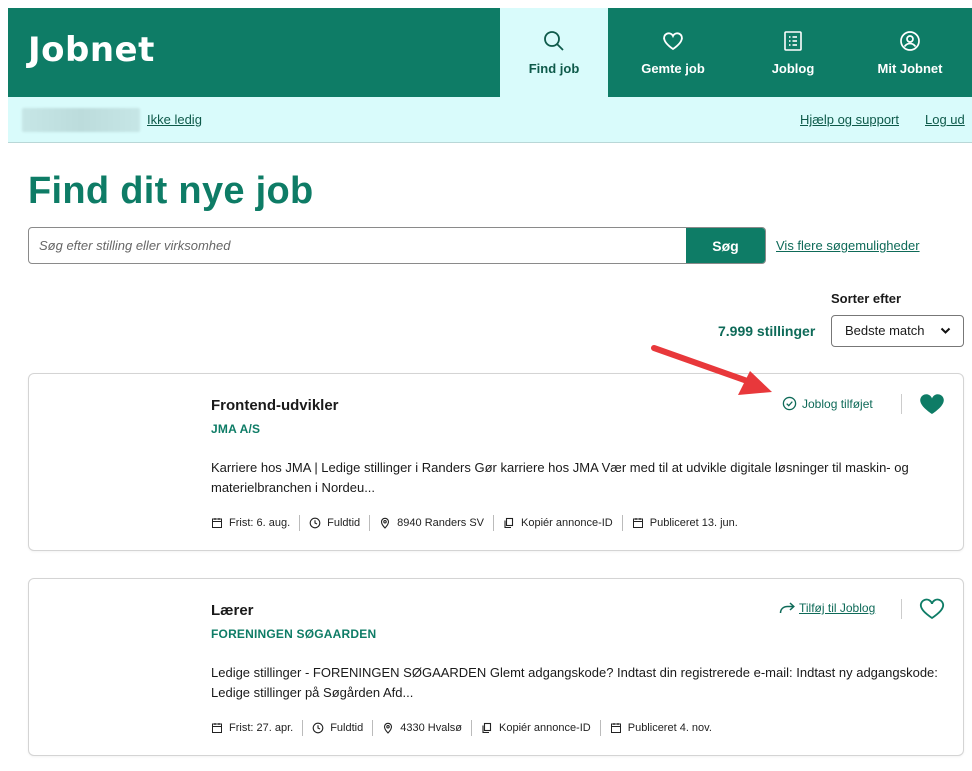 The image size is (972, 771). I want to click on nav-saved-jobs: Gemte job, so click(673, 52).